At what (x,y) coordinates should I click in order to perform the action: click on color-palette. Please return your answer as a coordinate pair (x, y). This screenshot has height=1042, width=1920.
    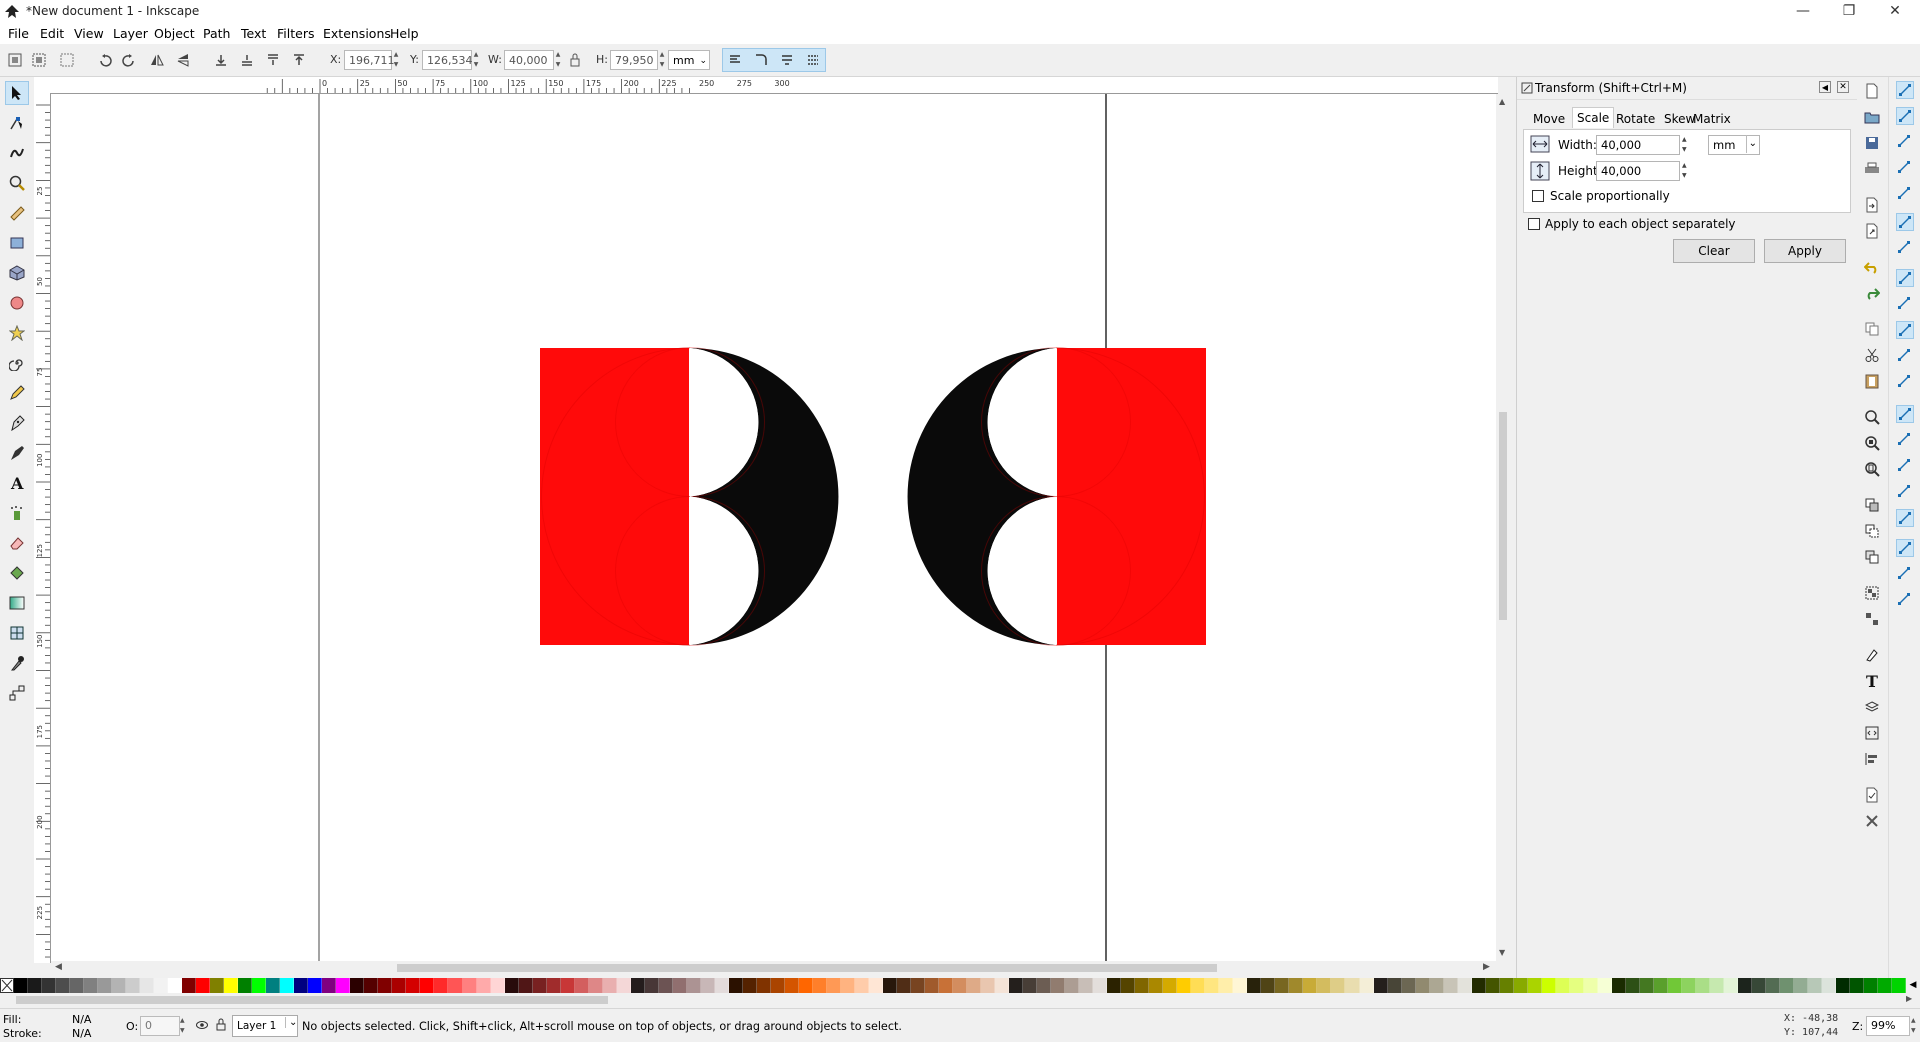
    Looking at the image, I should click on (960, 985).